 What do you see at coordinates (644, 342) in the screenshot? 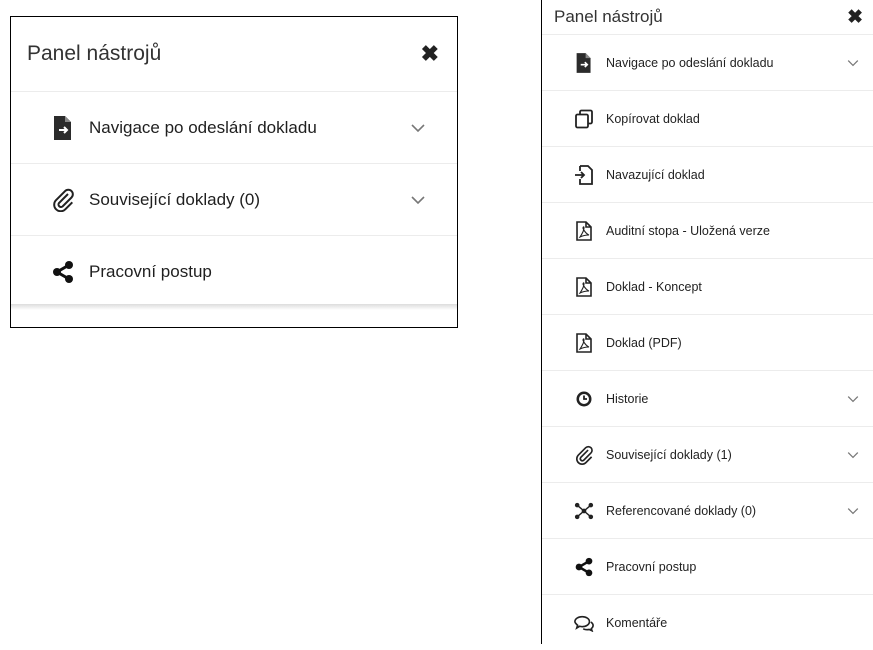
I see `menu-item-label: Doklad (PDF)` at bounding box center [644, 342].